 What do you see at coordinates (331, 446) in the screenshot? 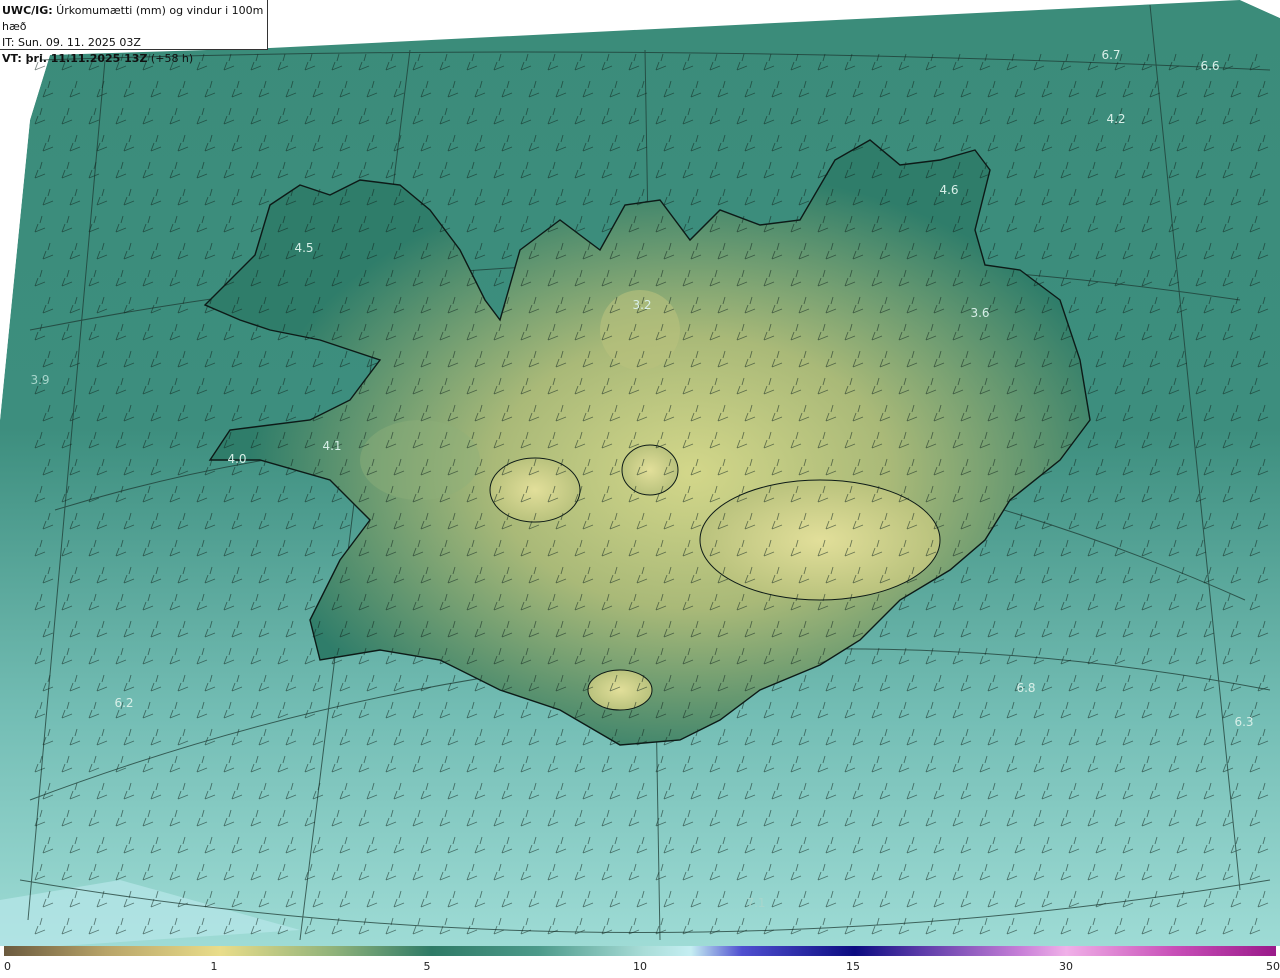
I see `map-value-label: 4.1` at bounding box center [331, 446].